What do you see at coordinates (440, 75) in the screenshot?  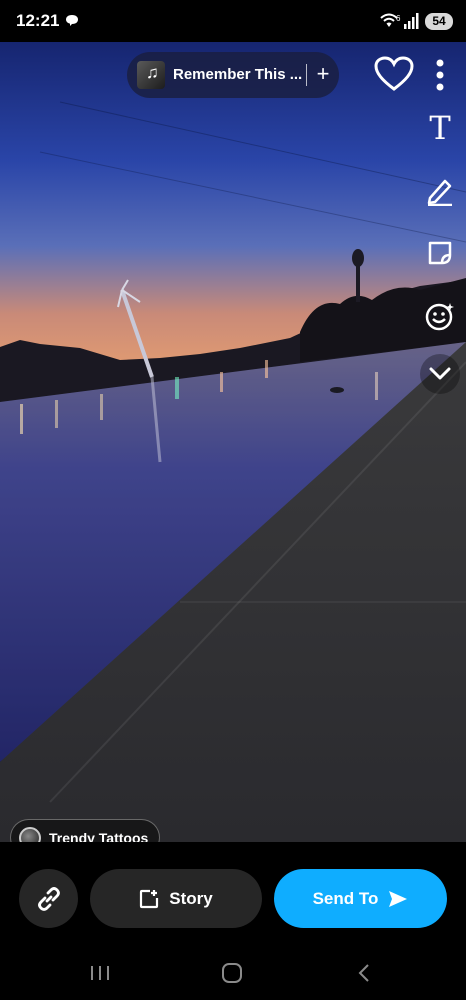 I see `more-vertical-icon` at bounding box center [440, 75].